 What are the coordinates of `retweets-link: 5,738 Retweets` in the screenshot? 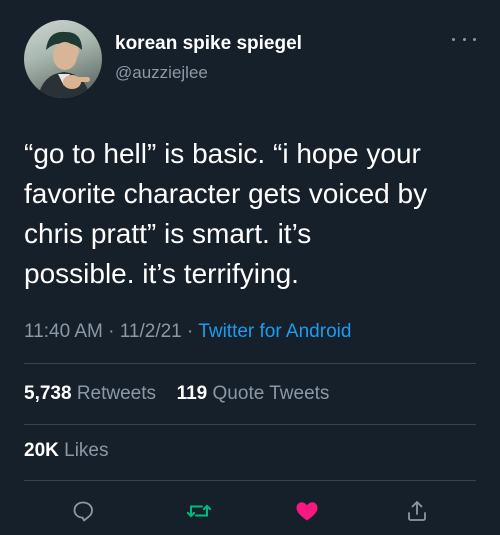 It's located at (92, 393).